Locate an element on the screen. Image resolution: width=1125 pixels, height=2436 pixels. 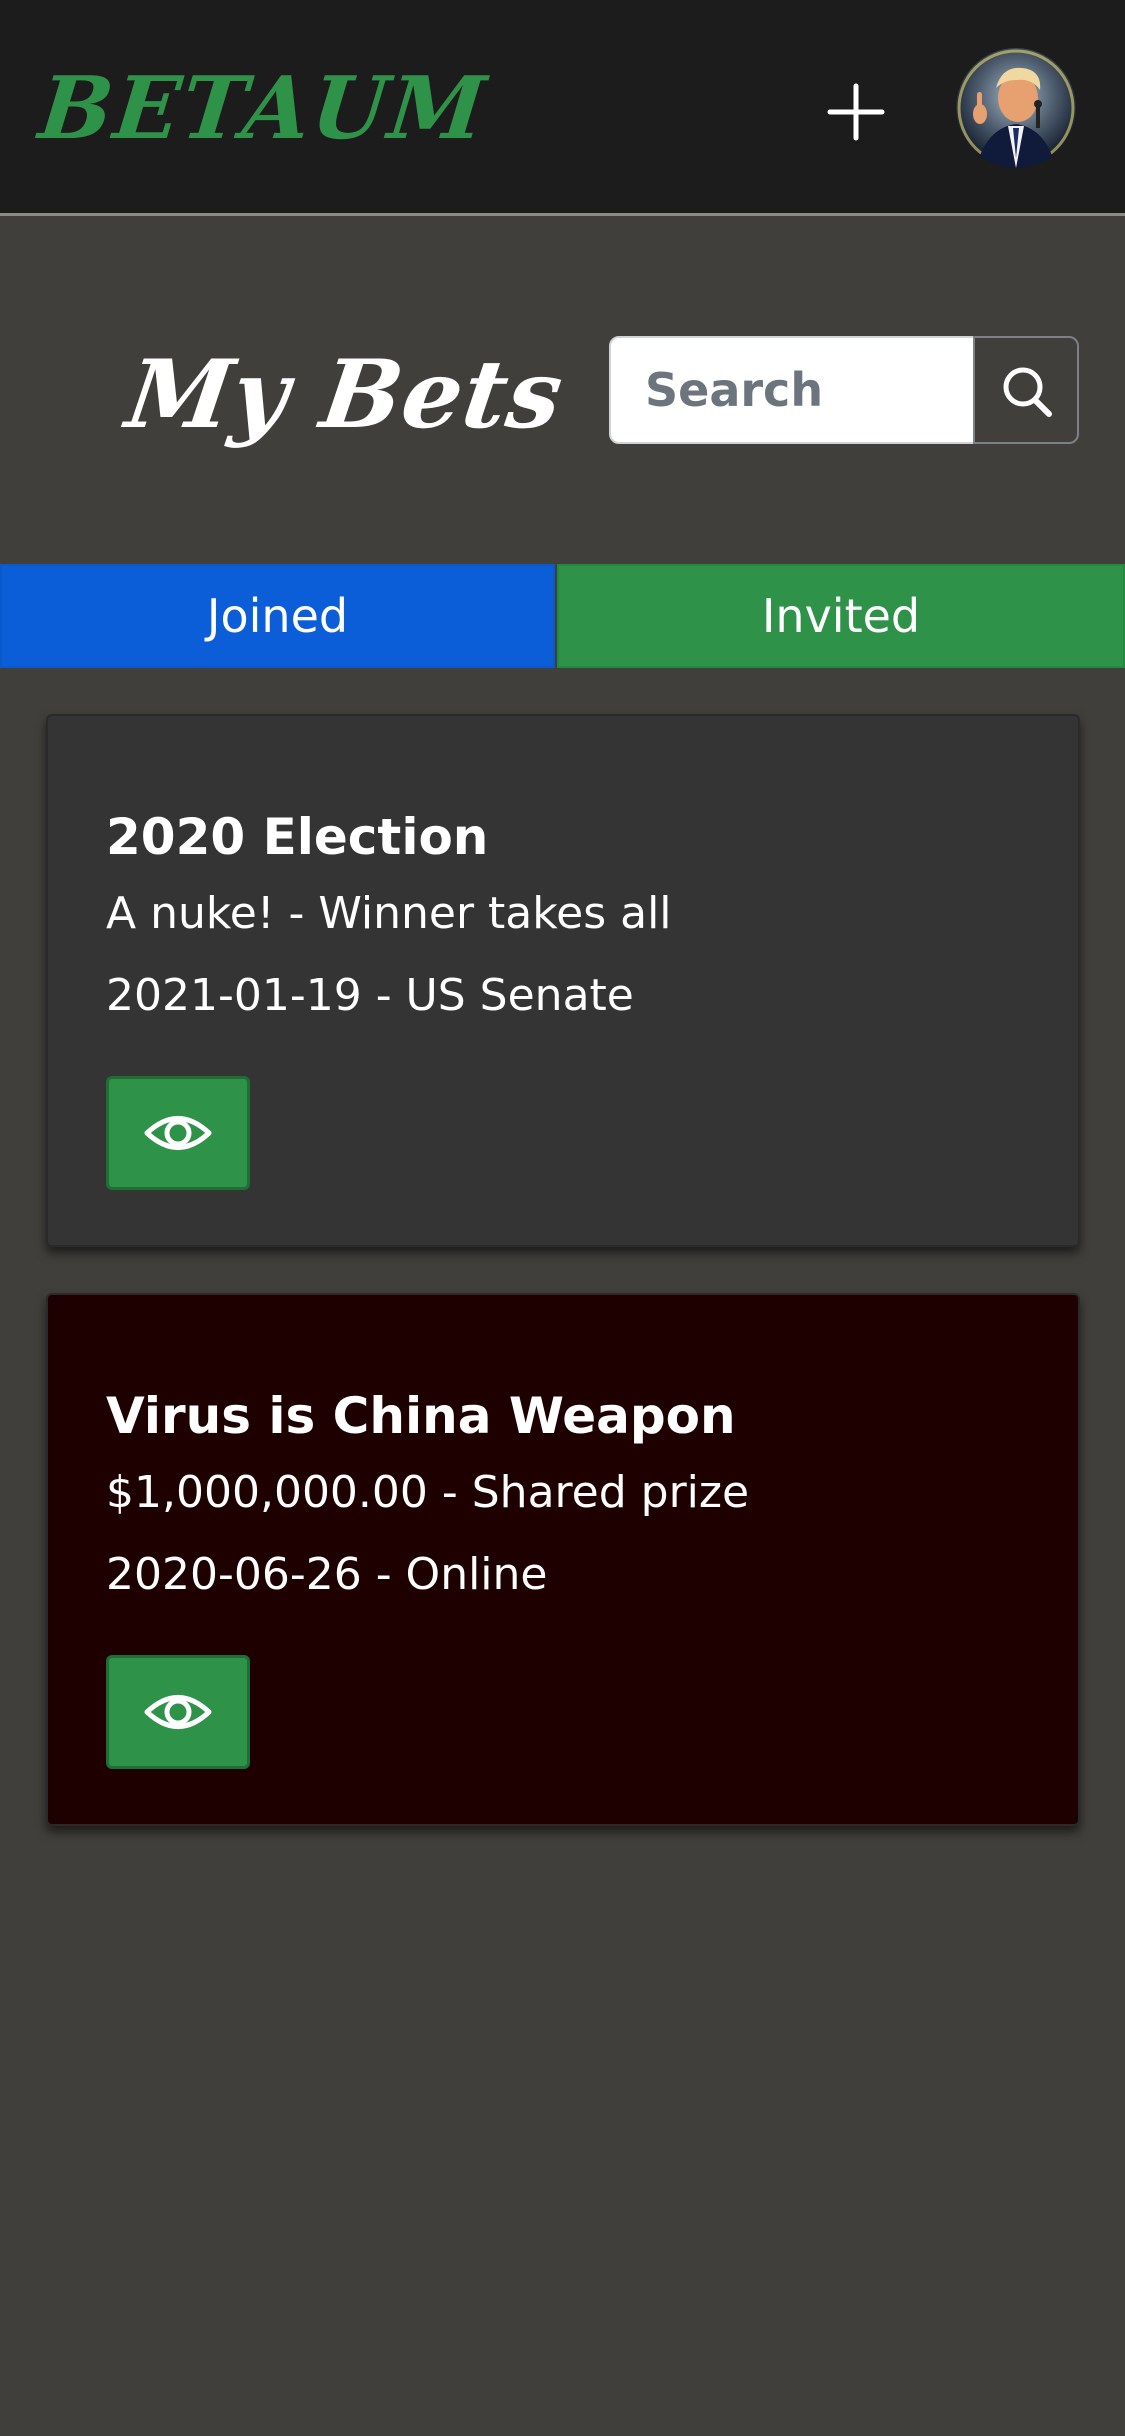
bet-prize: $1,000,000.00 - Shared prize is located at coordinates (428, 1492).